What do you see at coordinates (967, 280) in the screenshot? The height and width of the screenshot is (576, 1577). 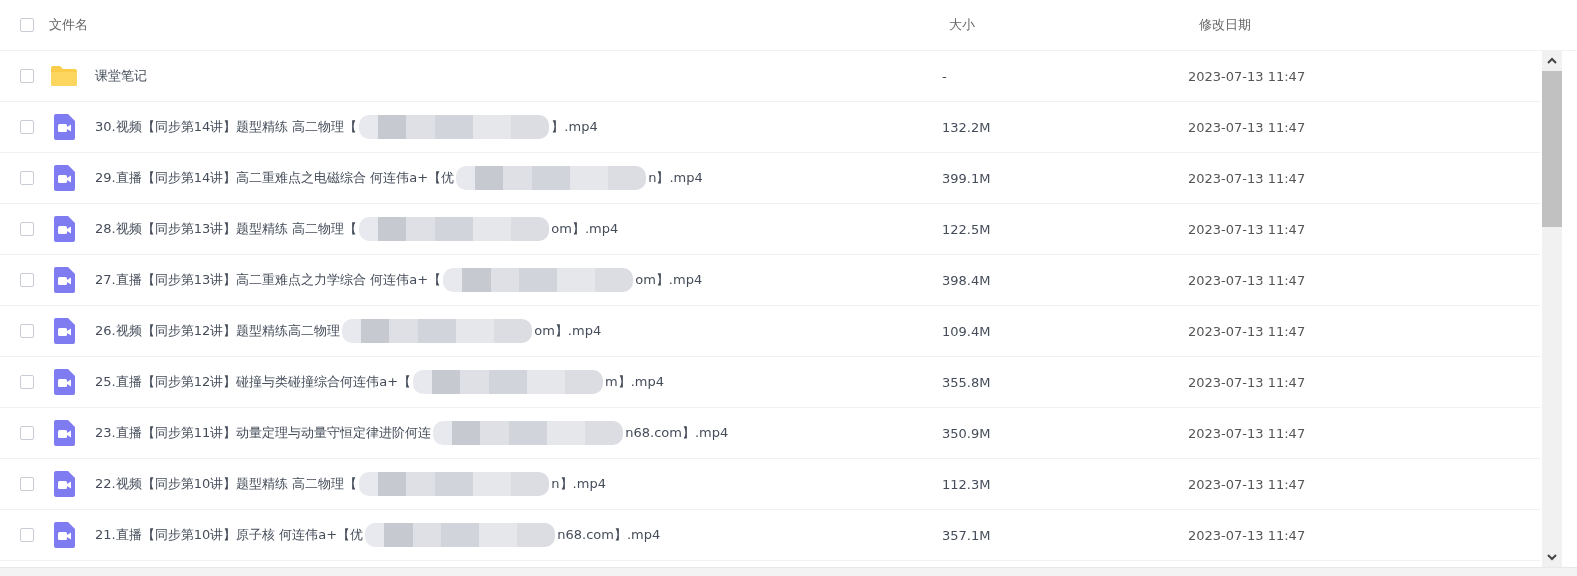 I see `file-size: 398.4M` at bounding box center [967, 280].